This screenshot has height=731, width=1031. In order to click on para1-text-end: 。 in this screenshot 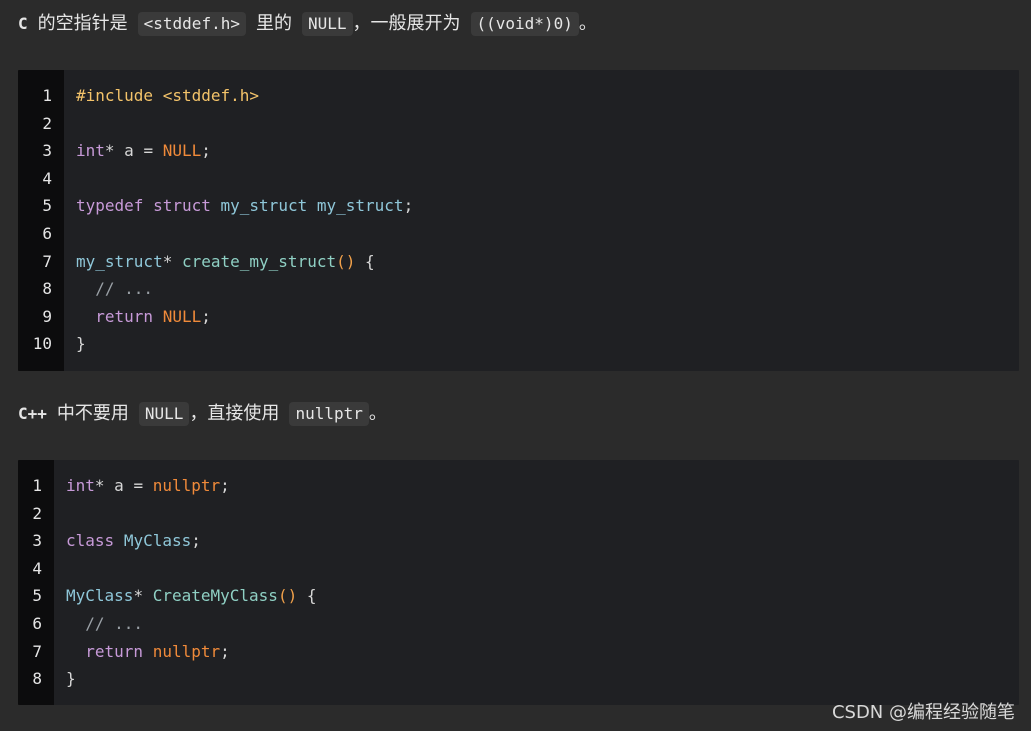, I will do `click(587, 23)`.